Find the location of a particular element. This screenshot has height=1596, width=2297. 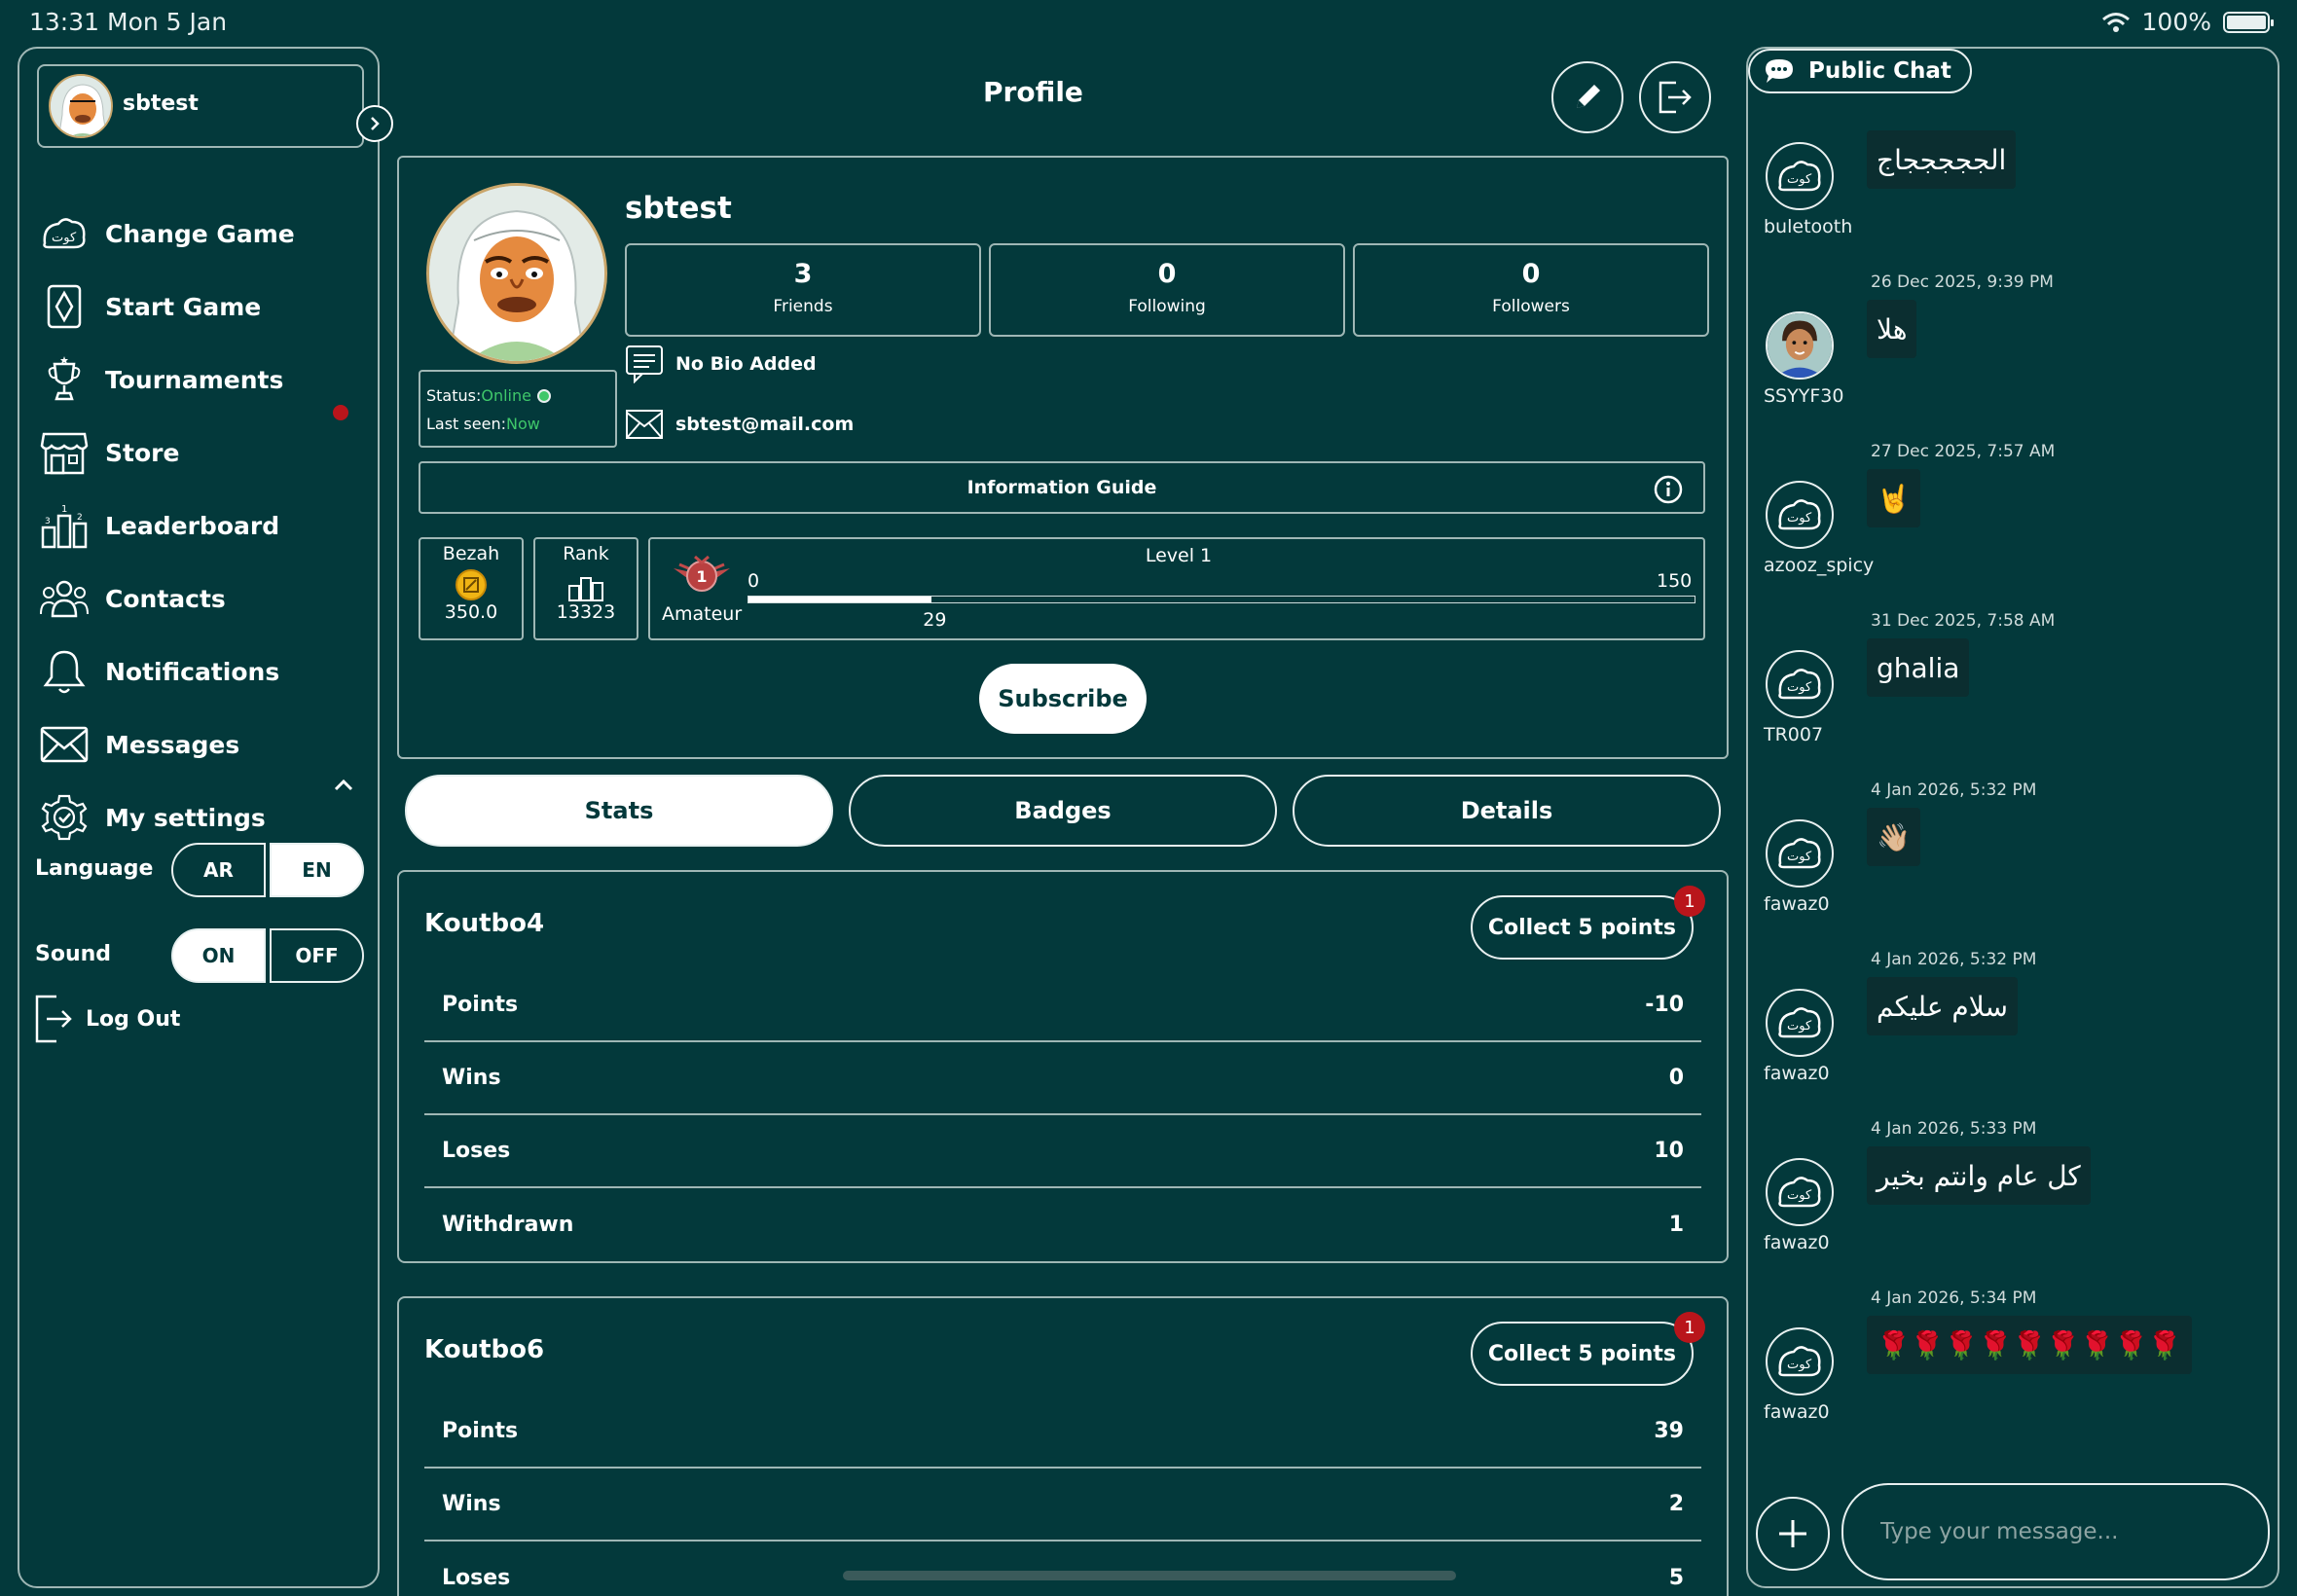

message-timestamp: 31 Dec 2025, 7:58 AM is located at coordinates (1963, 621).